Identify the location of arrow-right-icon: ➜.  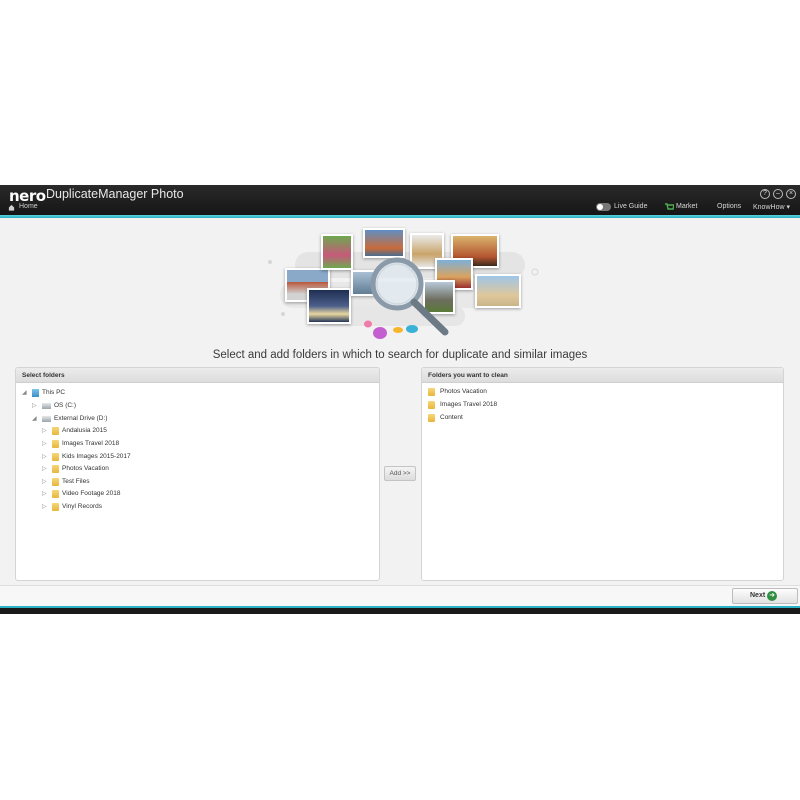
(772, 596).